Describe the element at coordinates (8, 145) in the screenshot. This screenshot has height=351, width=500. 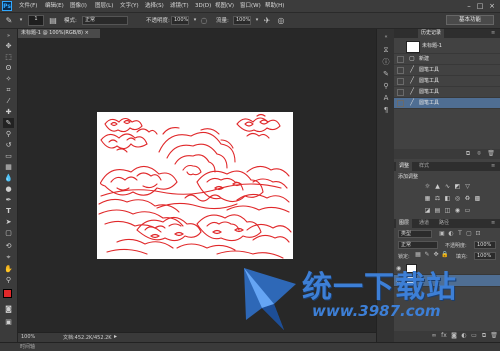
I see `history-brush-tool-icon: ↺` at that location.